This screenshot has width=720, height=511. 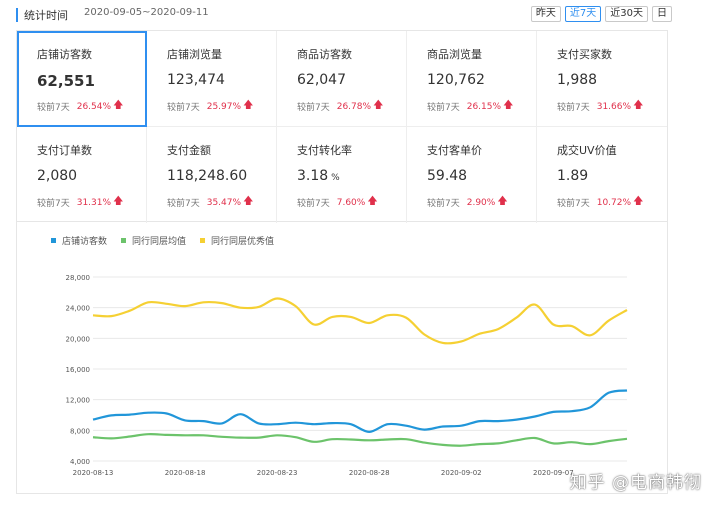 I want to click on change-percent: 26.78%, so click(x=354, y=106).